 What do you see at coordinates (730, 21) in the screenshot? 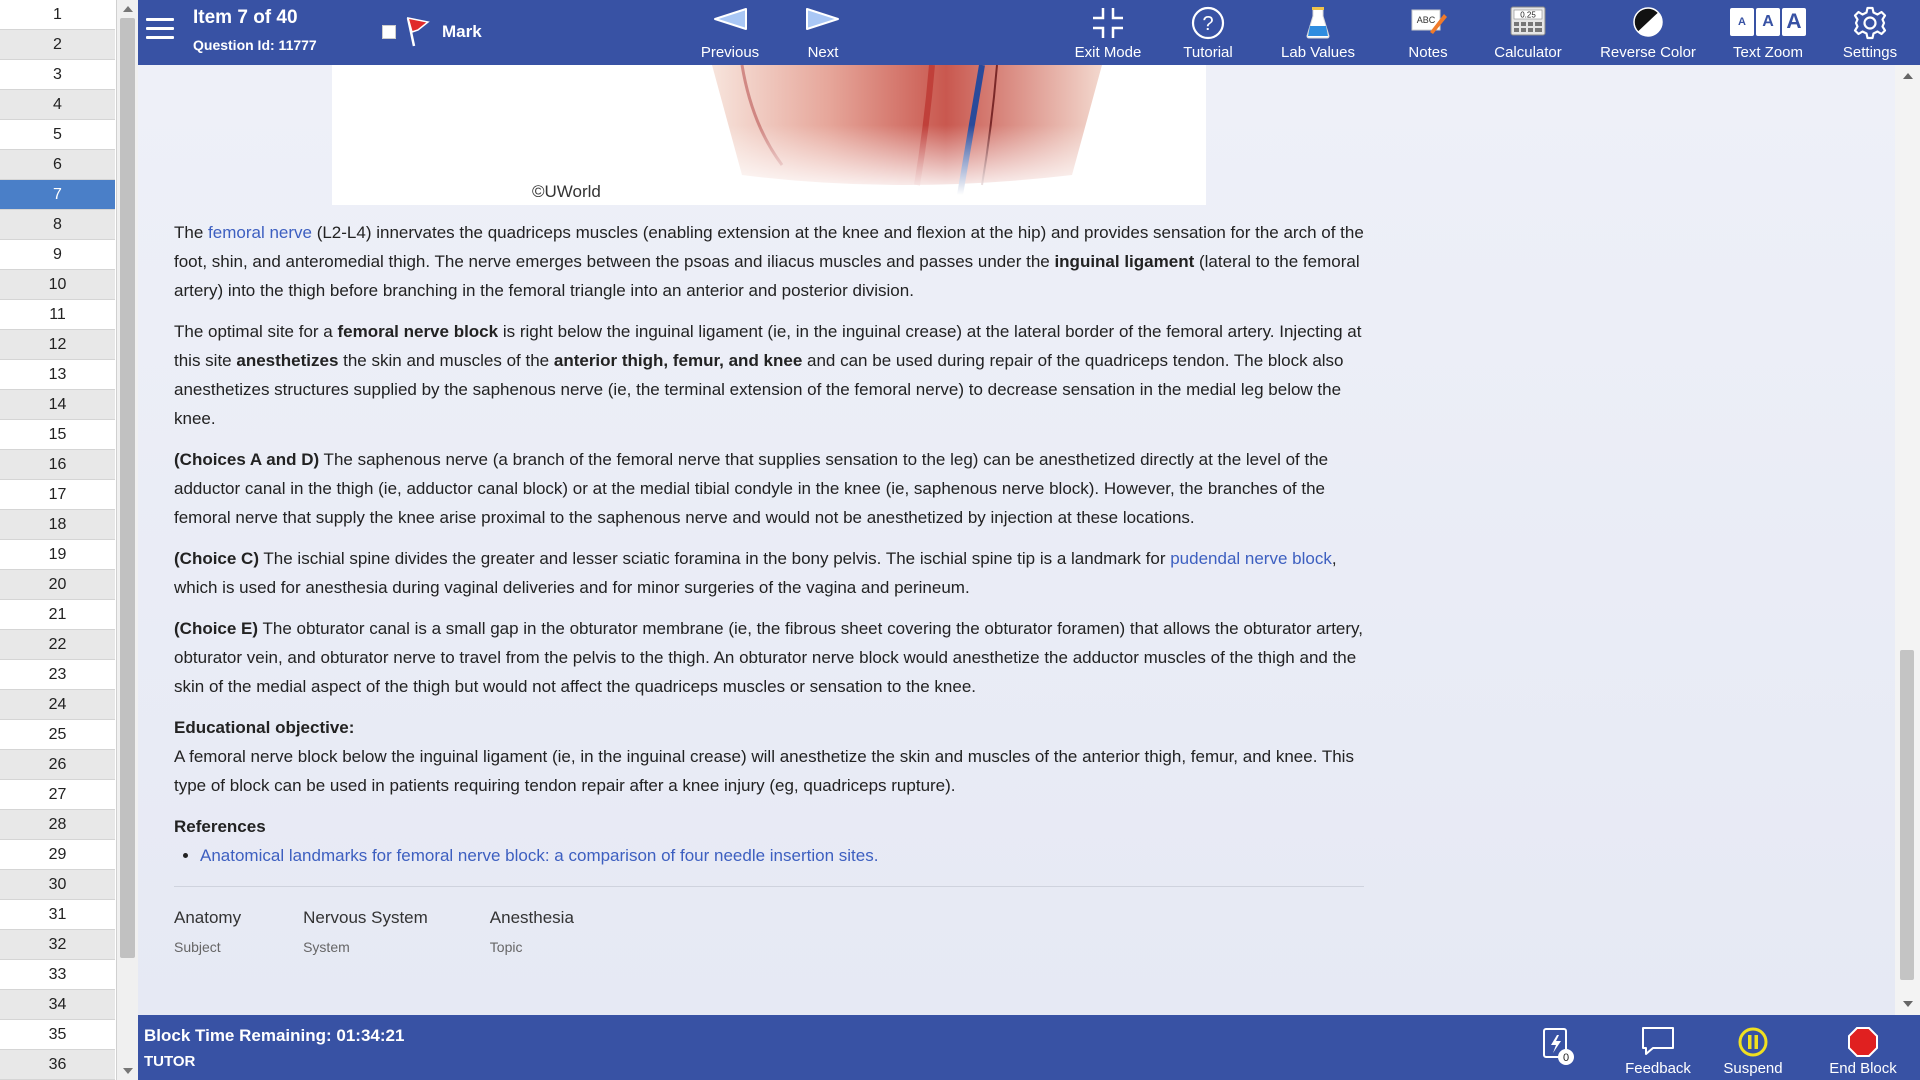
I see `previous-arrow-icon` at bounding box center [730, 21].